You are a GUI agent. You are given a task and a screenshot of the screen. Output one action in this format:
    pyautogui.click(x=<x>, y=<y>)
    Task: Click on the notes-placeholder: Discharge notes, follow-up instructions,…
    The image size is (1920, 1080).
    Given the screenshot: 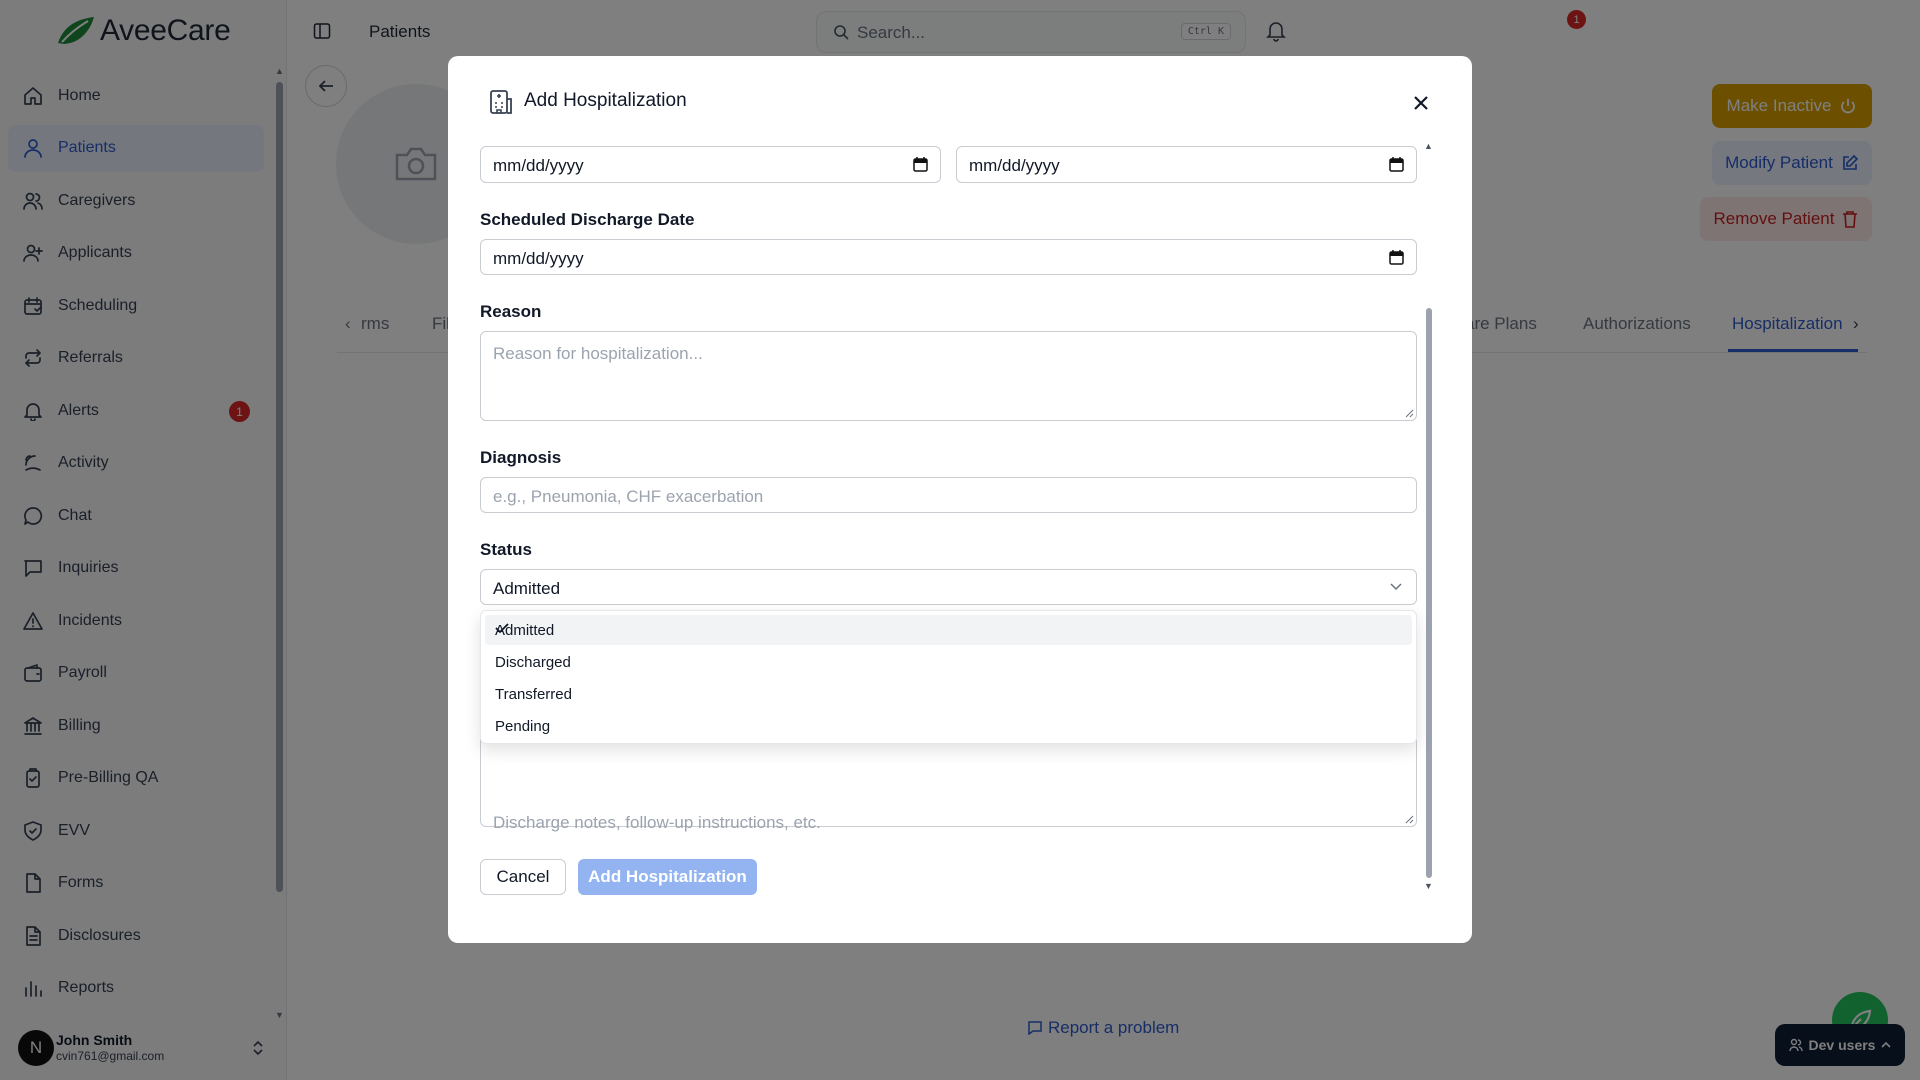 What is the action you would take?
    pyautogui.click(x=657, y=822)
    